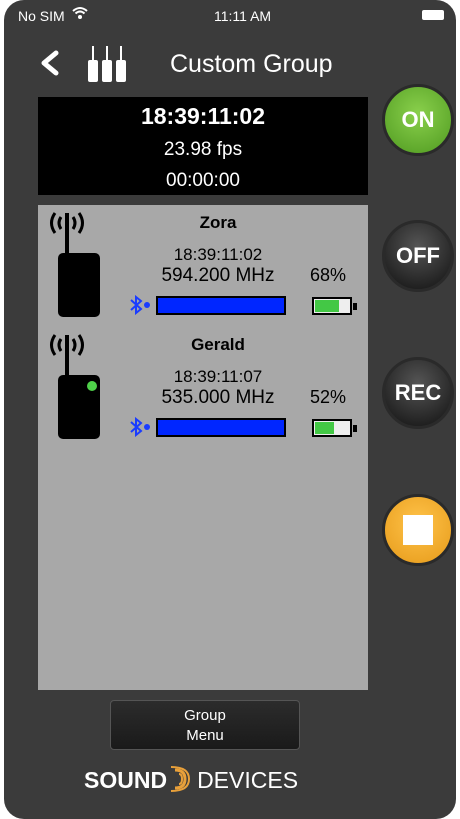 This screenshot has width=460, height=819. Describe the element at coordinates (203, 180) in the screenshot. I see `timecode-secondary: 00:00:00` at that location.